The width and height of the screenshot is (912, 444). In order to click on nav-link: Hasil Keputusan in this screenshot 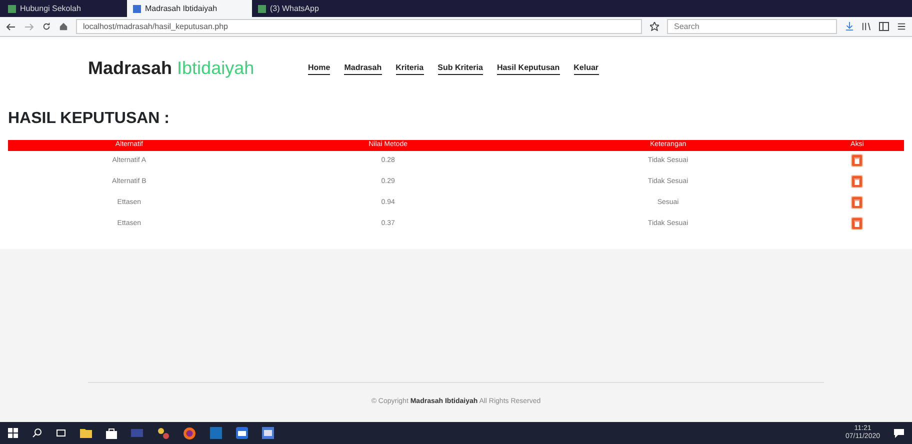, I will do `click(528, 68)`.